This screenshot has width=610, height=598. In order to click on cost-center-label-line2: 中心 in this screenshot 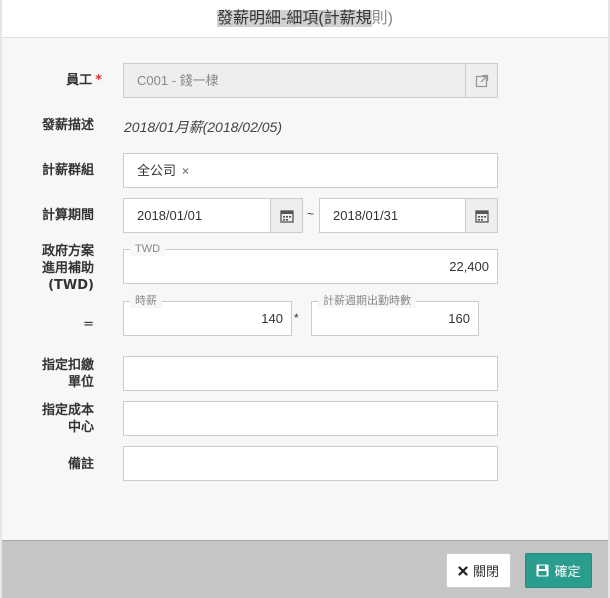, I will do `click(80, 427)`.